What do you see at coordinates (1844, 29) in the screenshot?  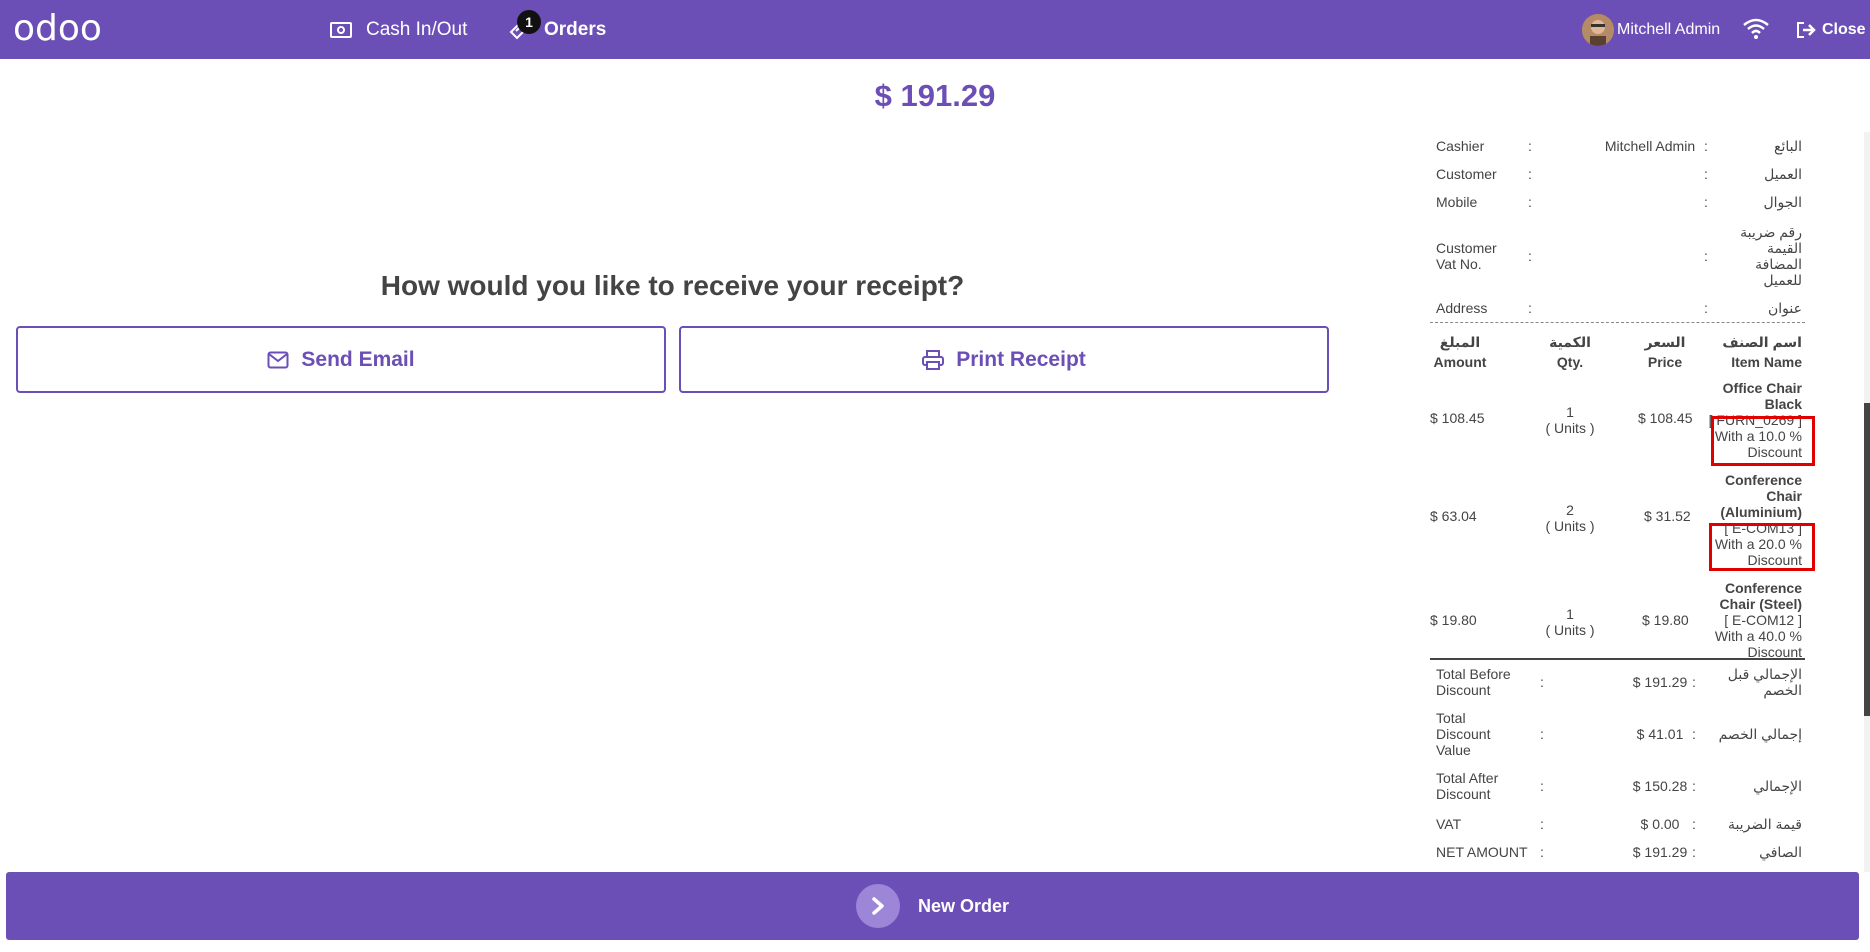 I see `close-label: Close` at bounding box center [1844, 29].